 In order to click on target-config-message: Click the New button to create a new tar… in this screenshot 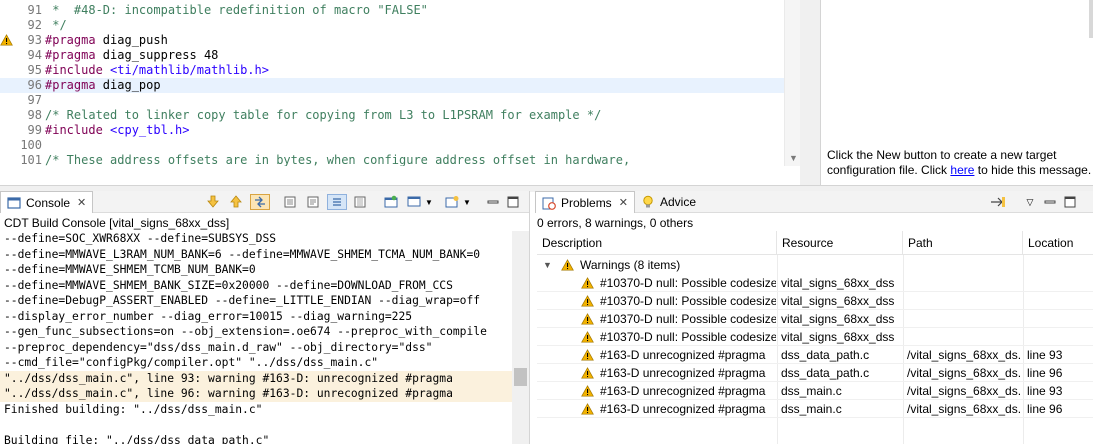, I will do `click(960, 163)`.